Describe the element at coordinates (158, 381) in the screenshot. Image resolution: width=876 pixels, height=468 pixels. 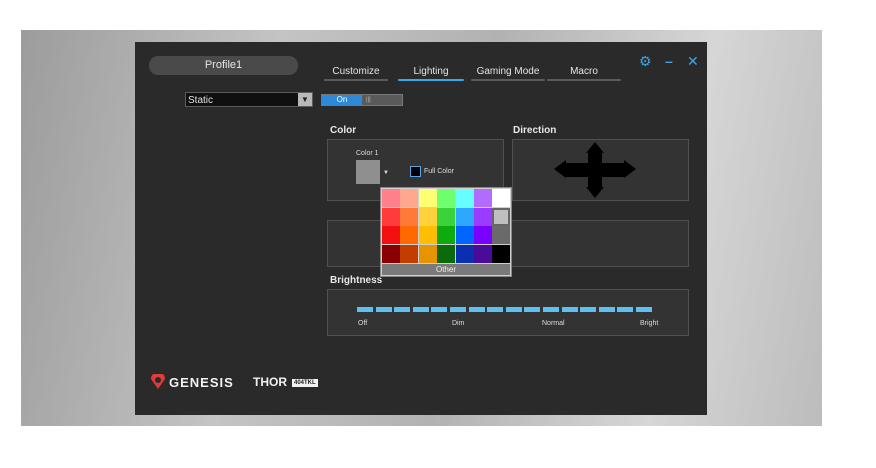
I see `genesis-logo-icon` at that location.